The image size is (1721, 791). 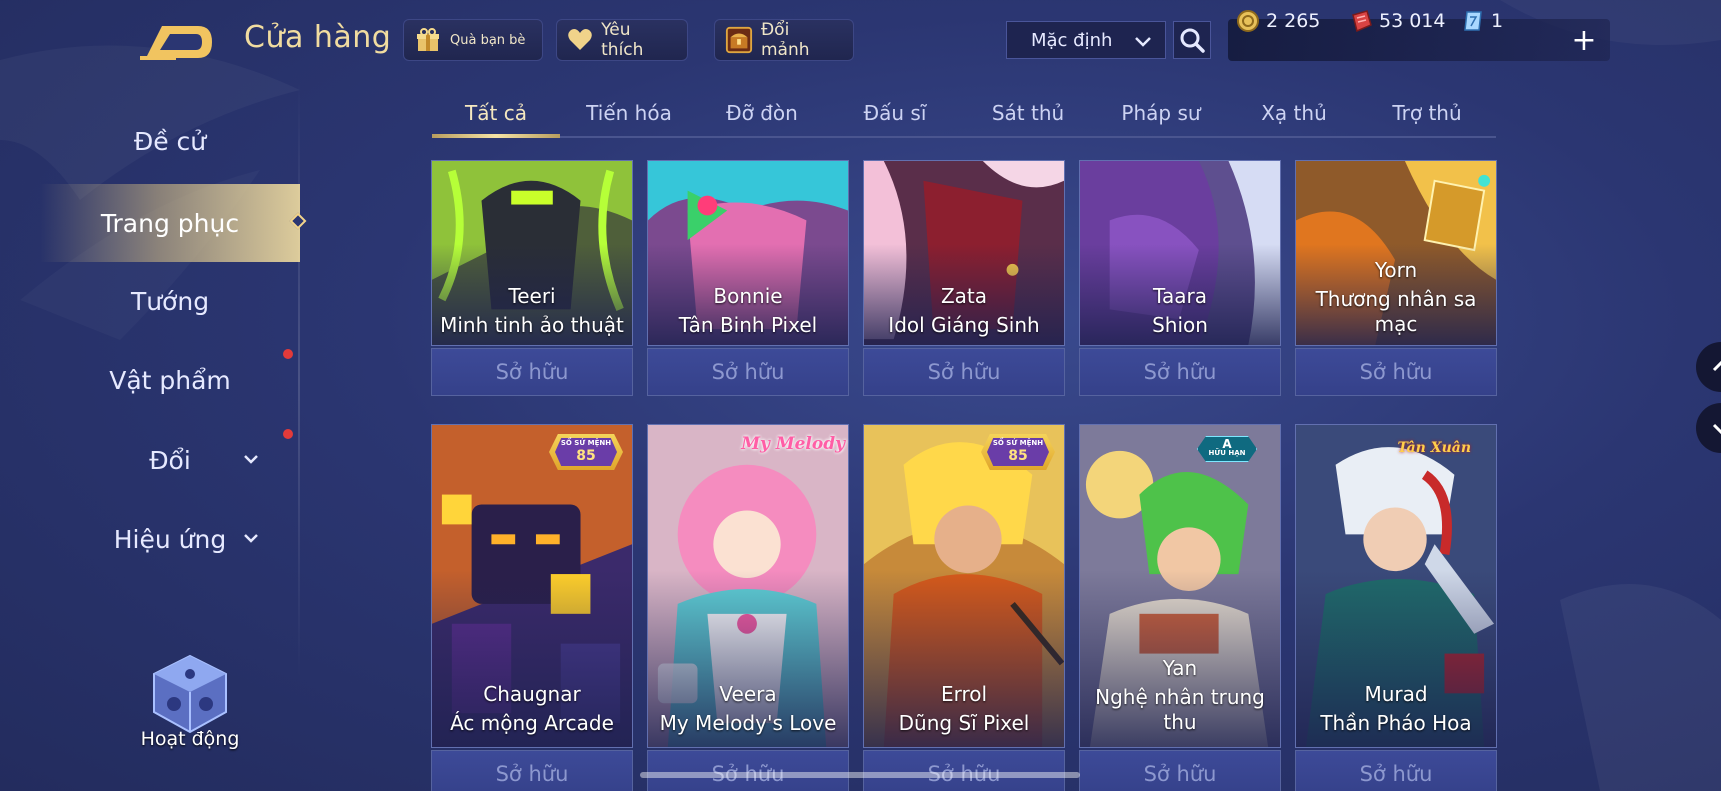 What do you see at coordinates (586, 456) in the screenshot?
I see `badge-level: 85` at bounding box center [586, 456].